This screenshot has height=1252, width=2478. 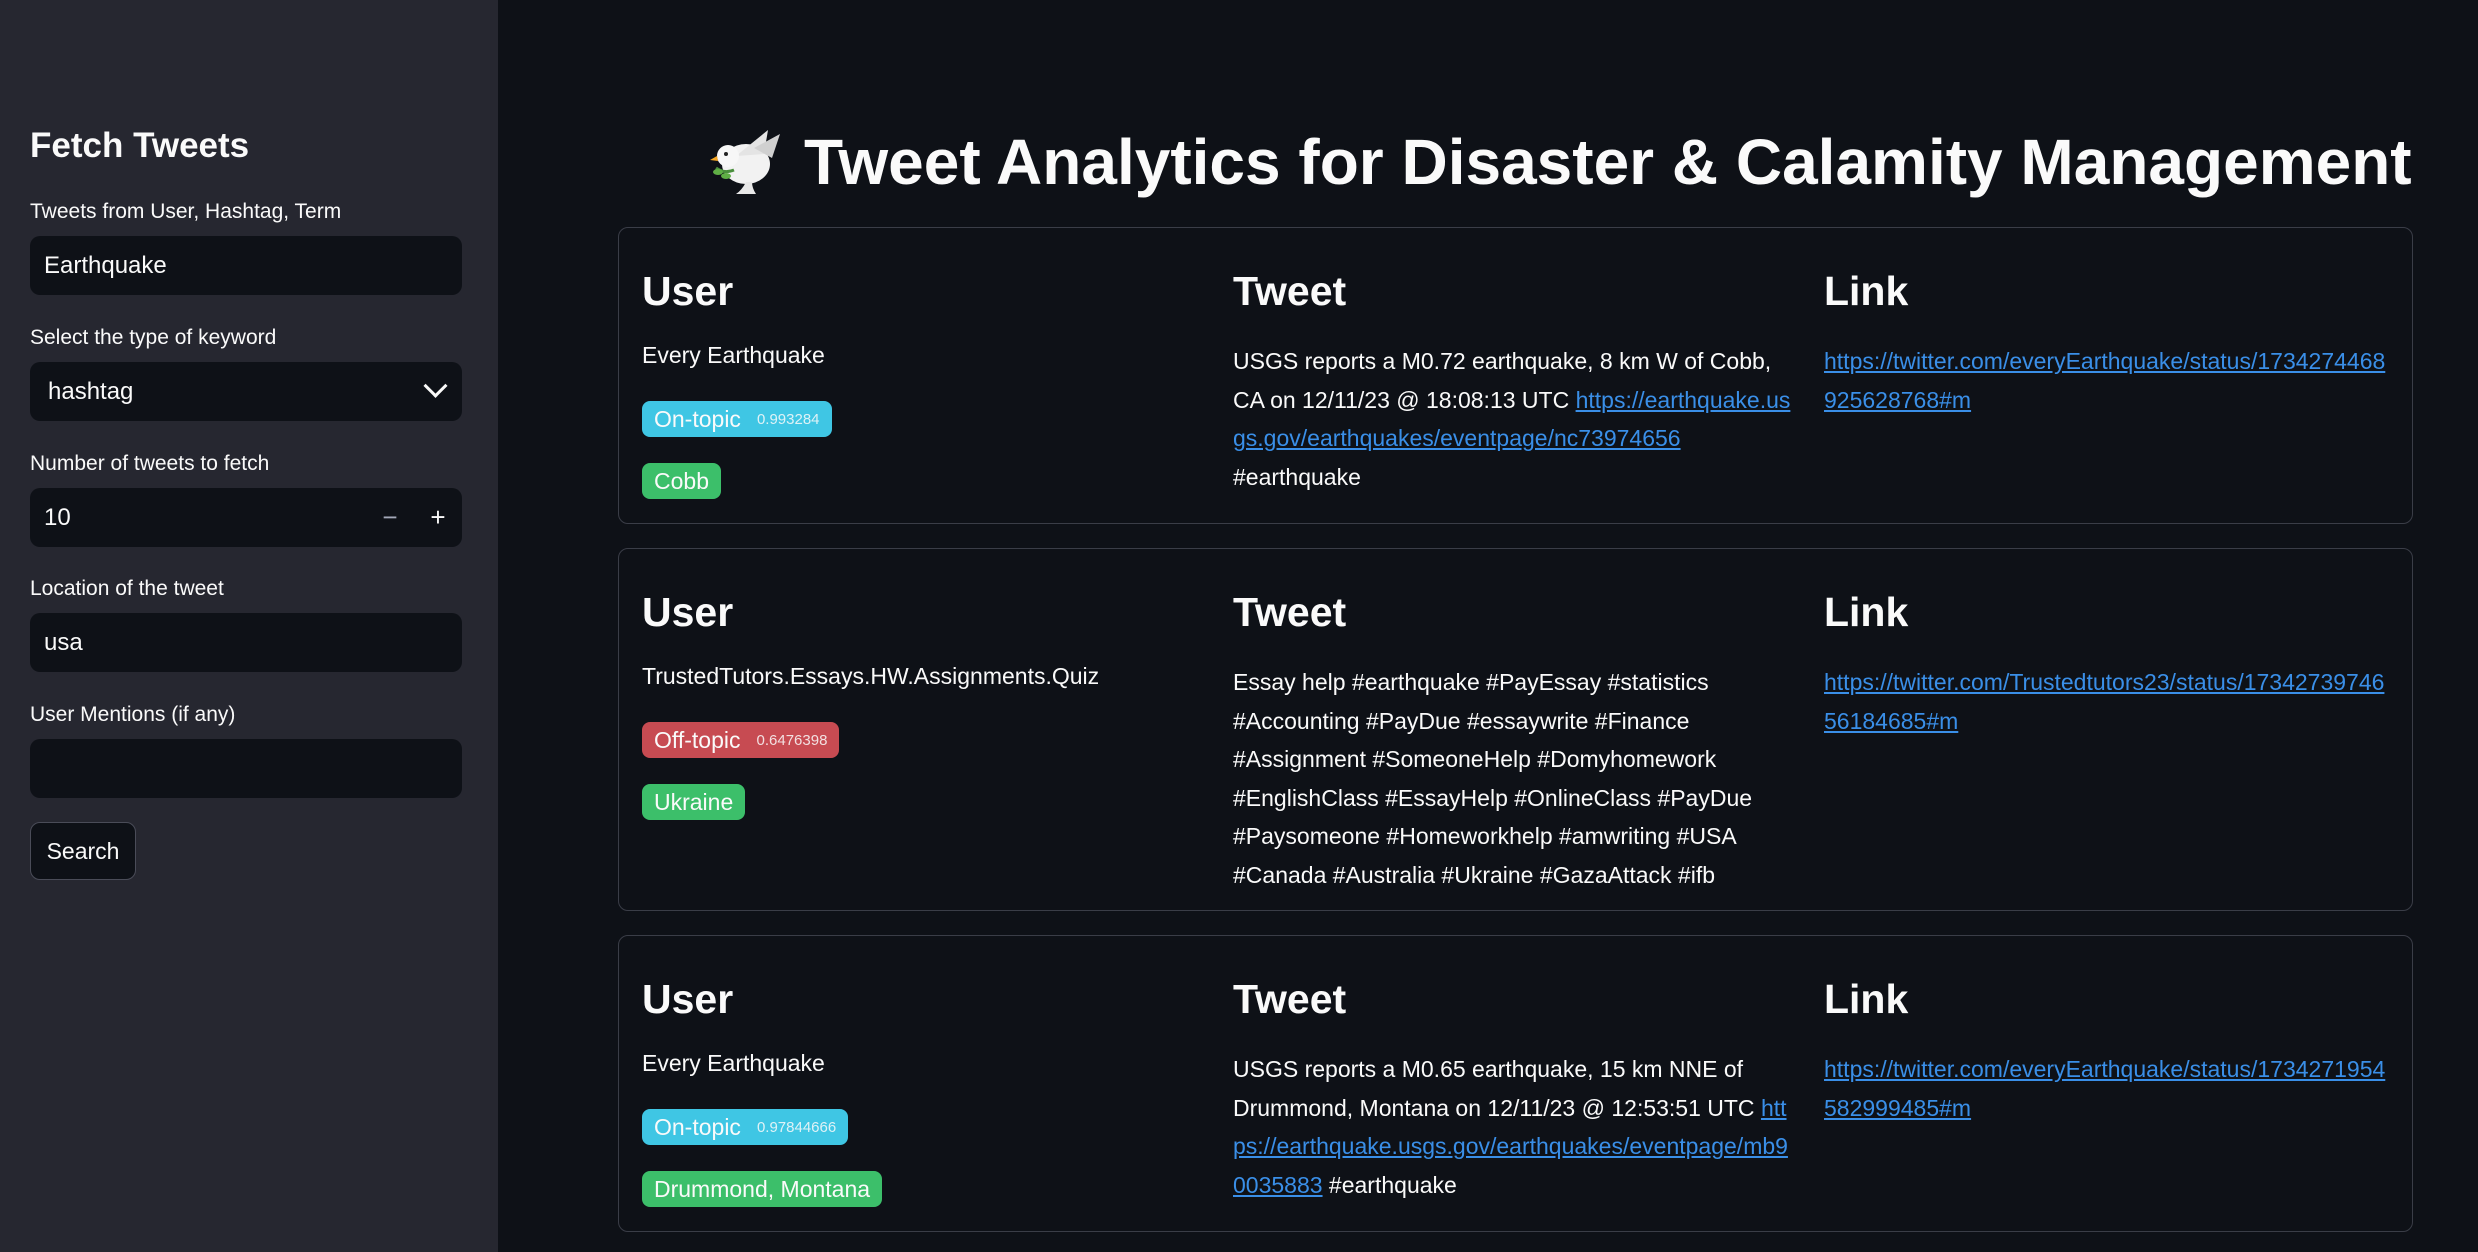 What do you see at coordinates (246, 642) in the screenshot?
I see `location-input: usa` at bounding box center [246, 642].